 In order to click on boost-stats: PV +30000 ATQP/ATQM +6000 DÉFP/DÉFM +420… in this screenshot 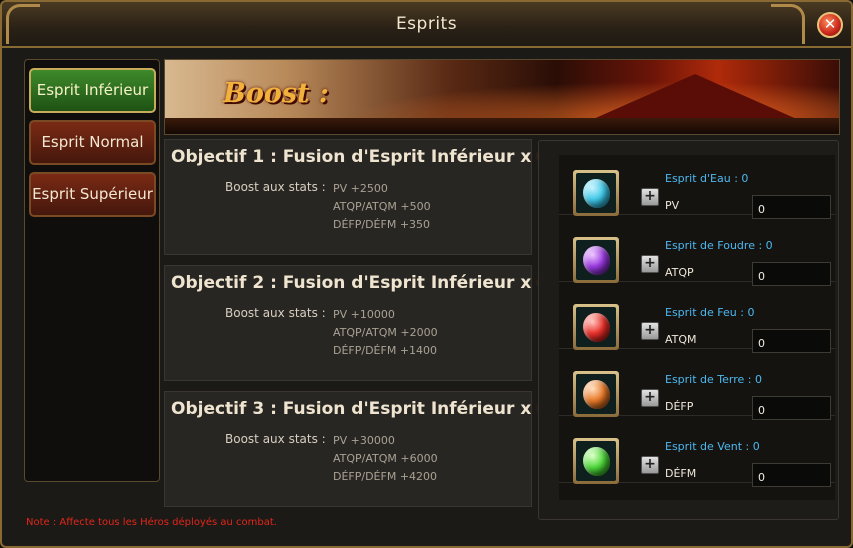, I will do `click(385, 459)`.